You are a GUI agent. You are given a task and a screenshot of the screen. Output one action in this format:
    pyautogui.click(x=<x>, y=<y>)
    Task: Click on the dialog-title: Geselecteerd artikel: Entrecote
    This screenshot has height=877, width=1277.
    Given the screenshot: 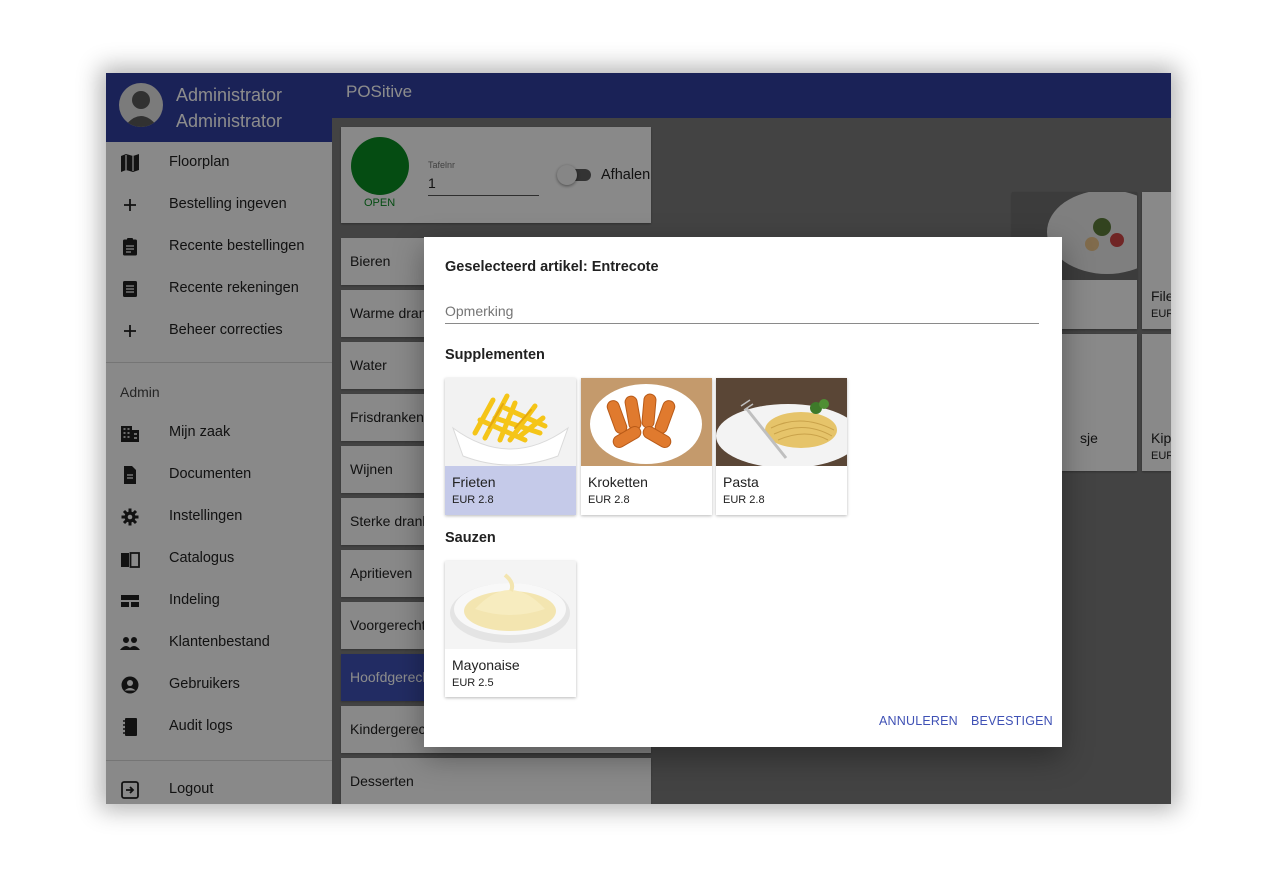 What is the action you would take?
    pyautogui.click(x=552, y=267)
    